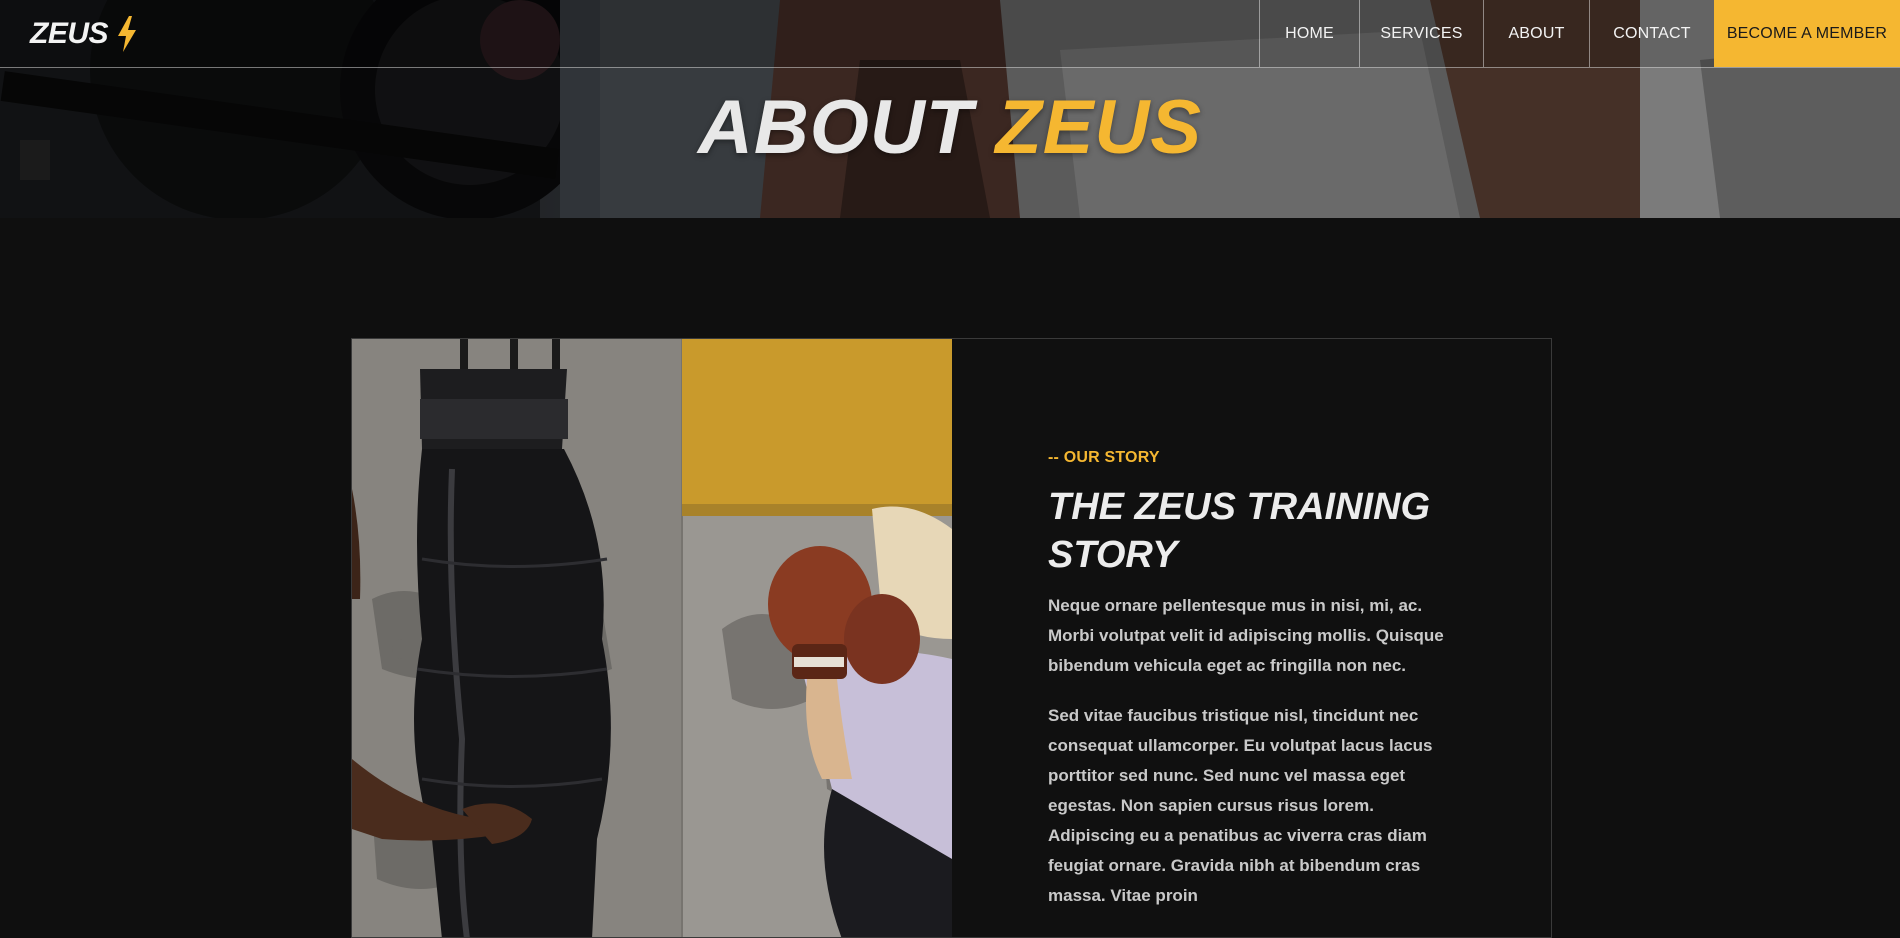 This screenshot has height=938, width=1900. Describe the element at coordinates (1651, 33) in the screenshot. I see `nav-link-contact: CONTACT` at that location.